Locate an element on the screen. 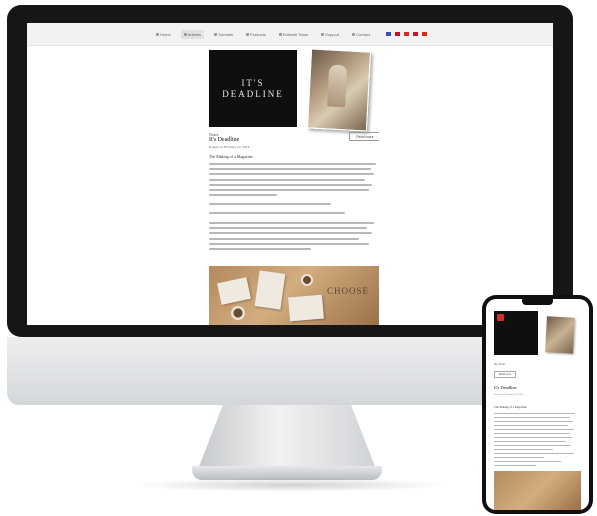 The height and width of the screenshot is (516, 597). nav-label: Tutorials is located at coordinates (225, 34).